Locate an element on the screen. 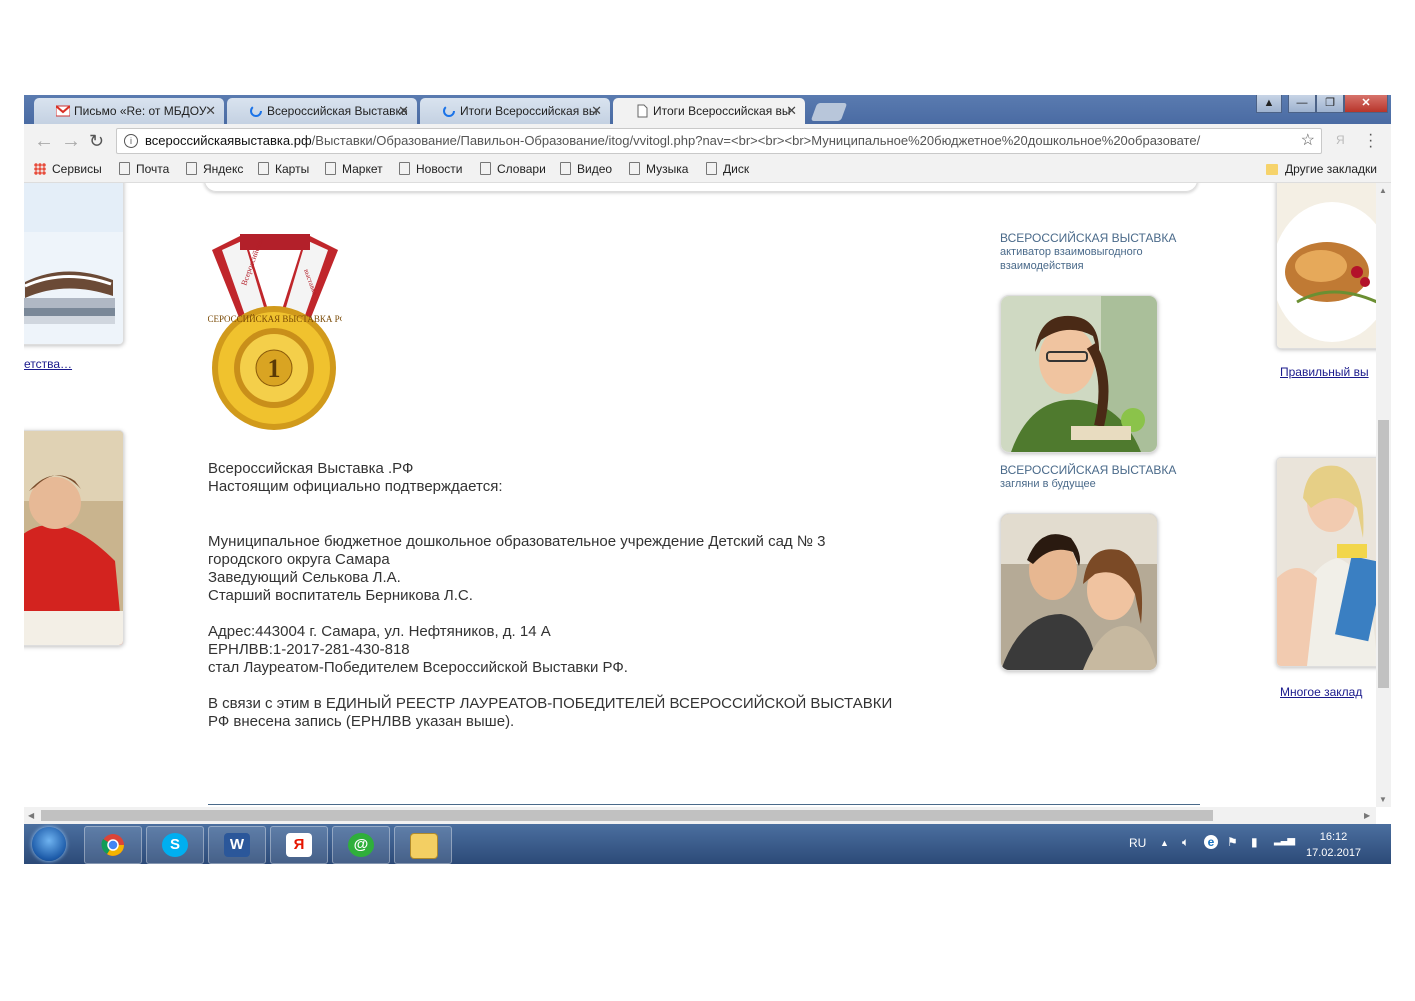 This screenshot has width=1415, height=1001. volume-icon: 🔈︎ is located at coordinates (1185, 842).